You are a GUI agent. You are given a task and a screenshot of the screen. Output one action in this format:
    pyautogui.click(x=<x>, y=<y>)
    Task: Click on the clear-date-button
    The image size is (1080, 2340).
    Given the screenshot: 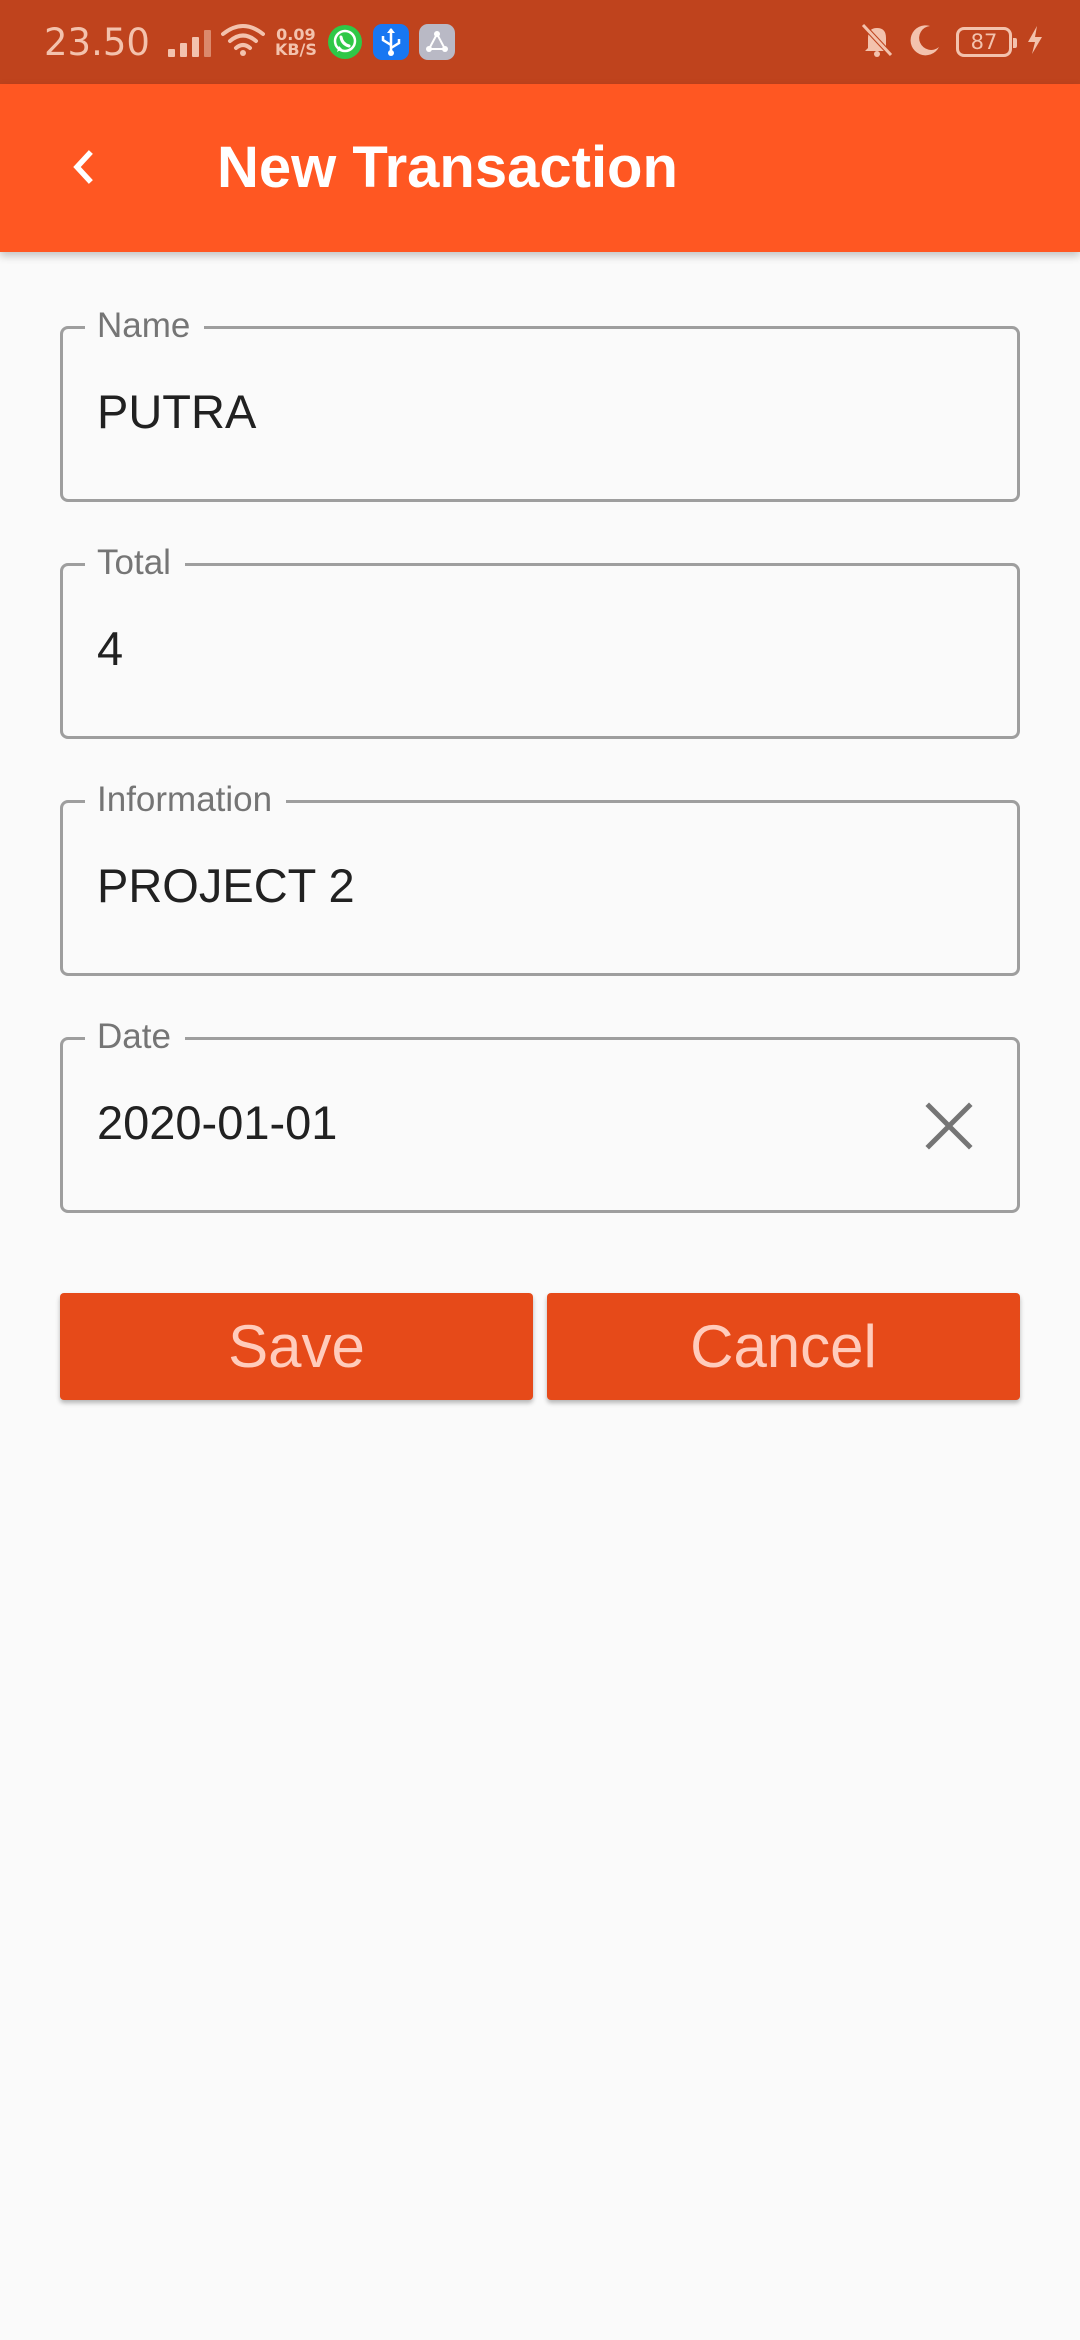 What is the action you would take?
    pyautogui.click(x=949, y=1128)
    